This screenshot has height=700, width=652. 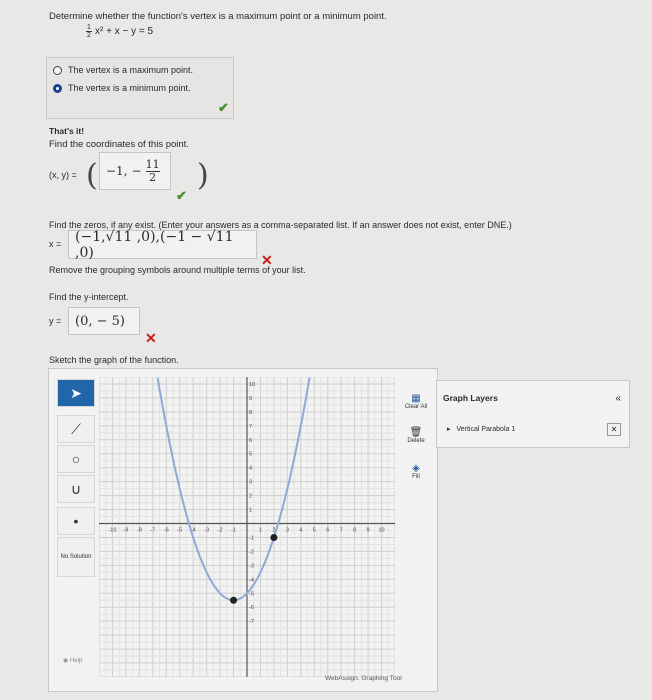 I want to click on point-icon: •, so click(x=76, y=521).